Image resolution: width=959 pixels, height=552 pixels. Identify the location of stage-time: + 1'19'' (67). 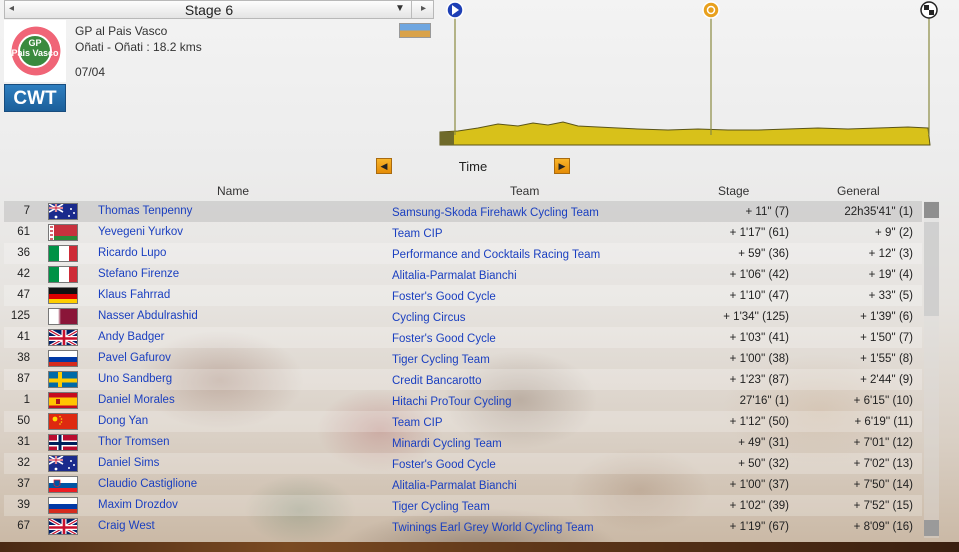
(759, 527).